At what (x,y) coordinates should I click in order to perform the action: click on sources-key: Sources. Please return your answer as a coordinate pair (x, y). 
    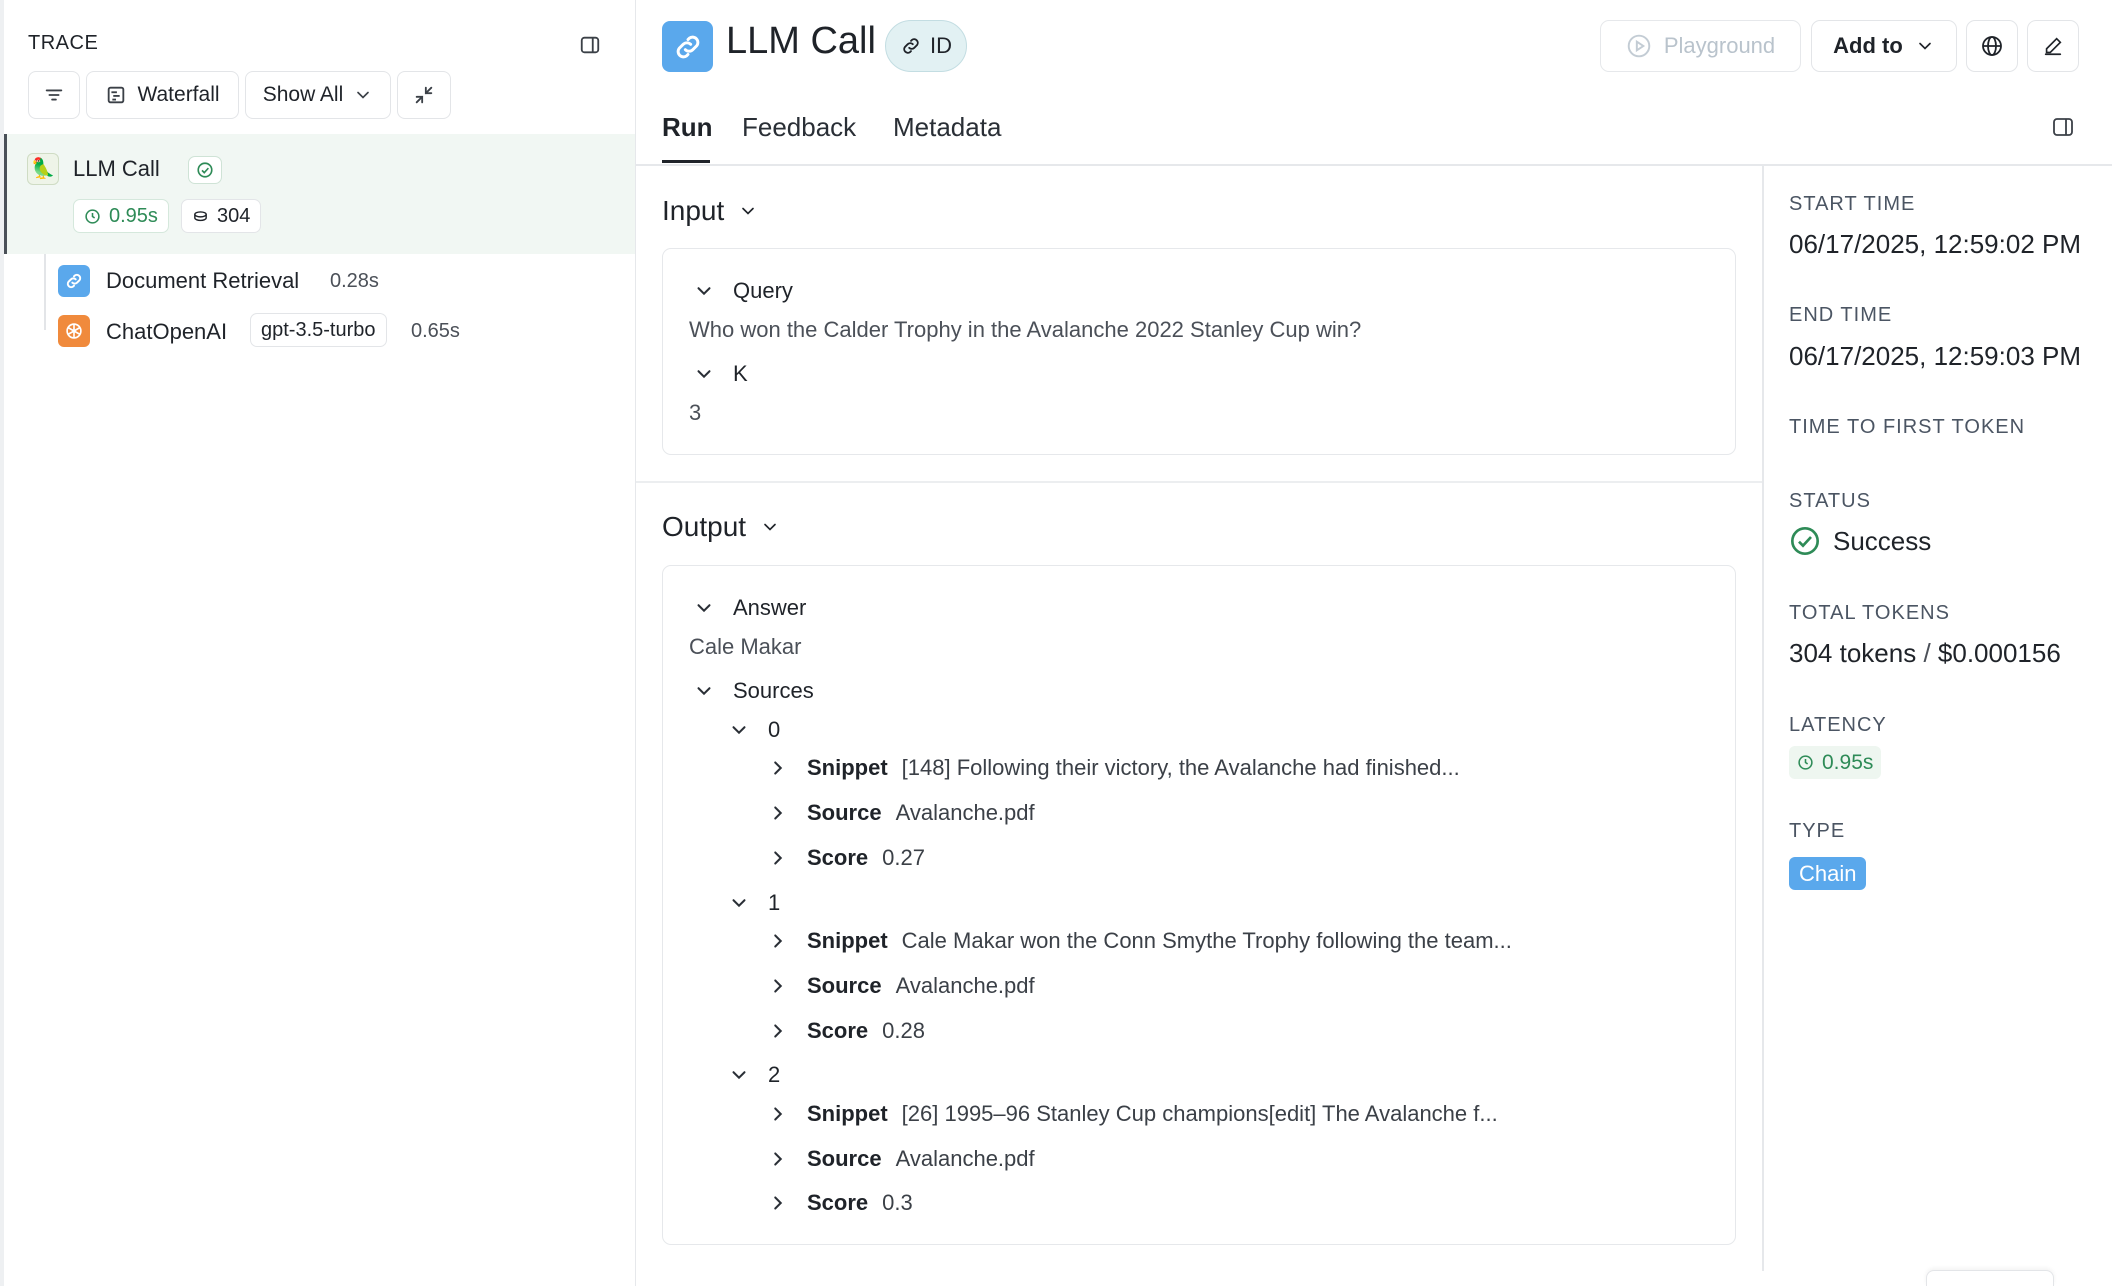
    Looking at the image, I should click on (773, 690).